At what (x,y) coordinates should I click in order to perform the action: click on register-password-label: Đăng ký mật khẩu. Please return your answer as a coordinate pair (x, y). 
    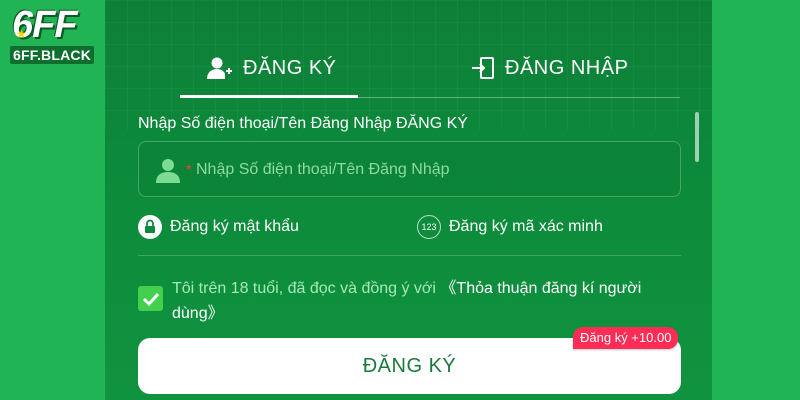
    Looking at the image, I should click on (234, 226).